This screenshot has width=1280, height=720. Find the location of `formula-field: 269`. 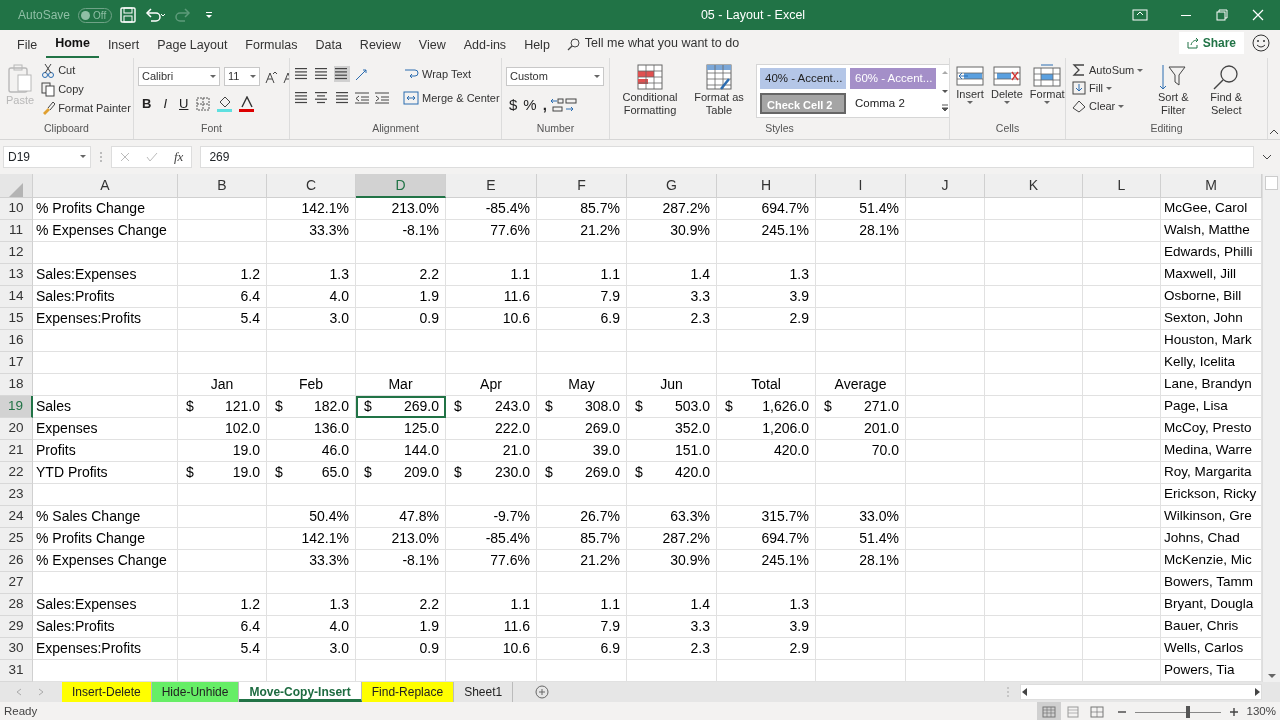

formula-field: 269 is located at coordinates (727, 156).